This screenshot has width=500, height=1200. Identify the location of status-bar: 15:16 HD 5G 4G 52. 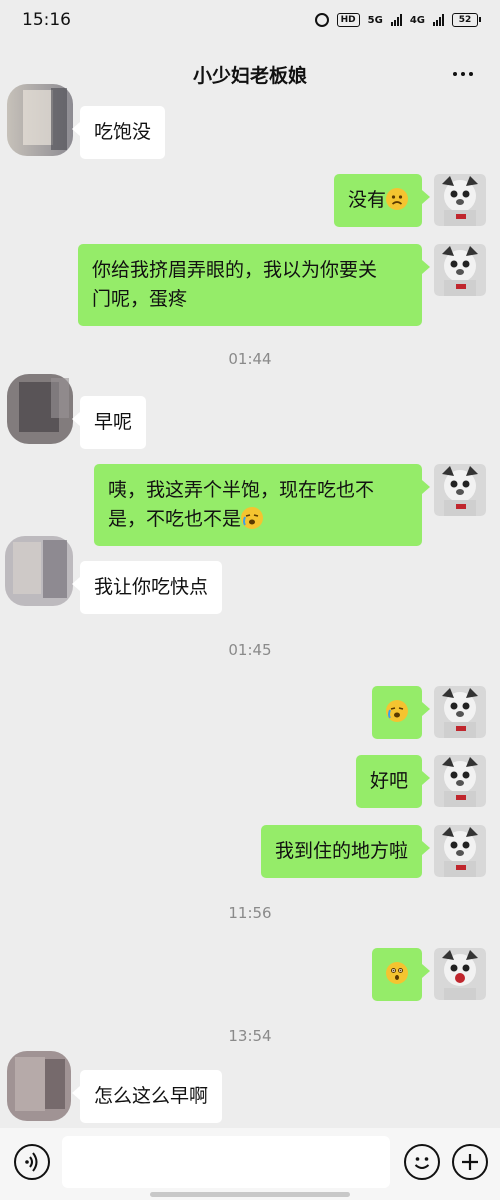
(250, 20).